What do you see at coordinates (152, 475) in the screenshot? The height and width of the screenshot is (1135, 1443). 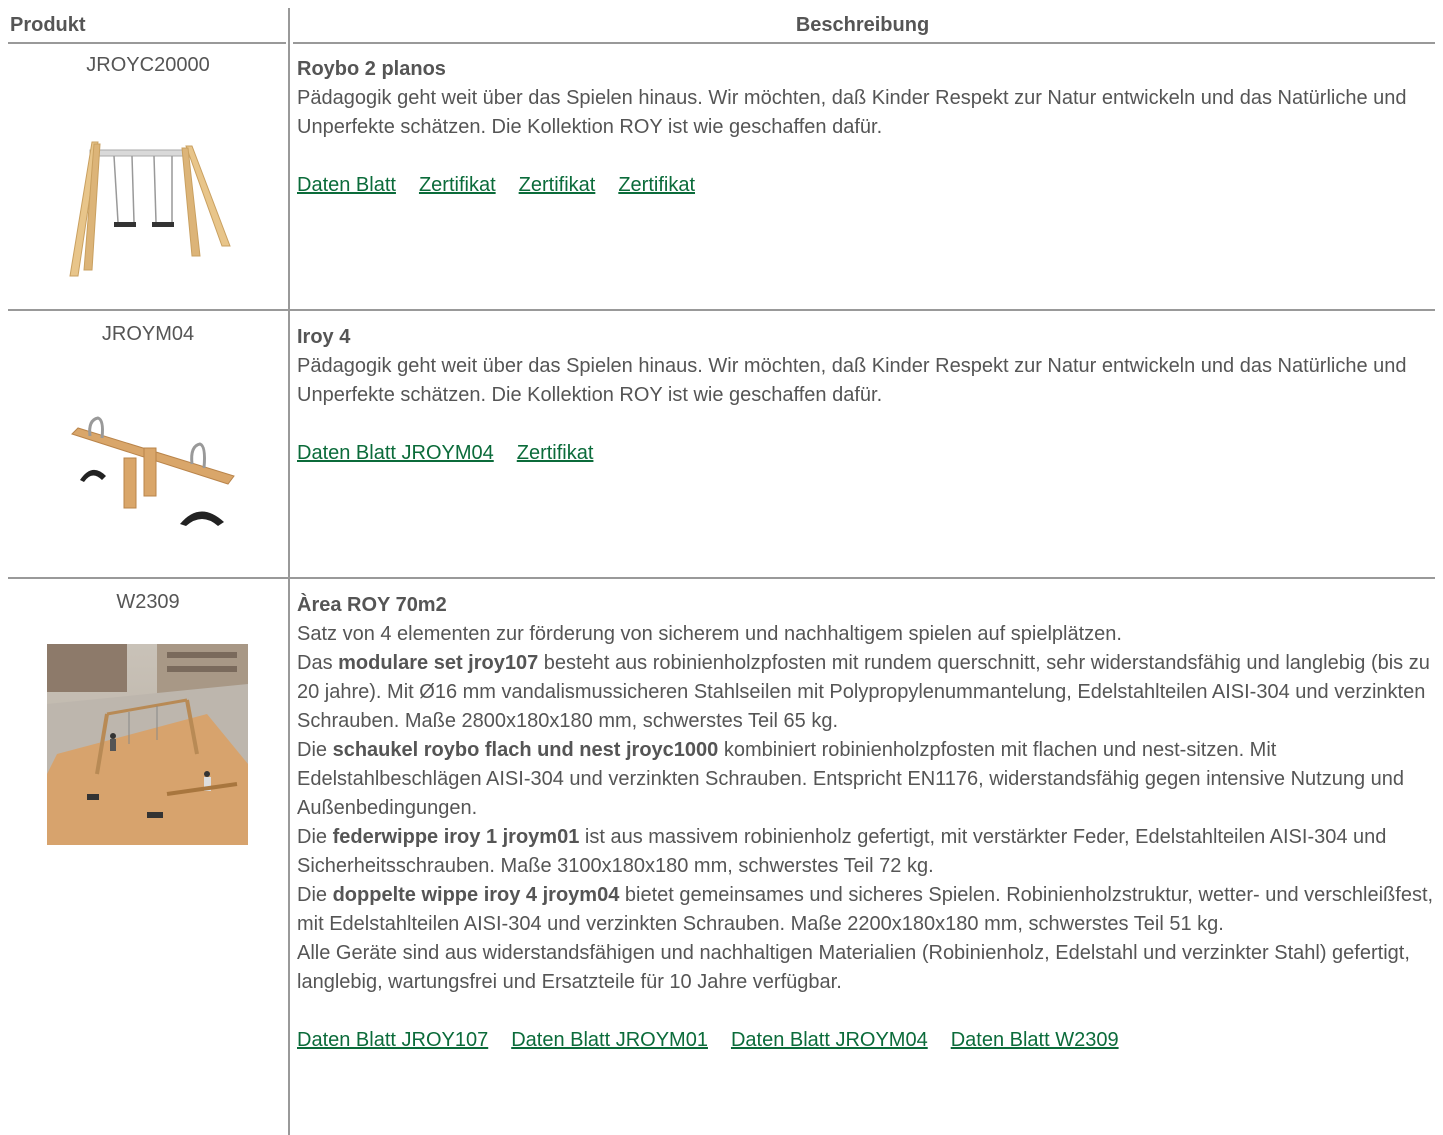 I see `seesaw-product-image` at bounding box center [152, 475].